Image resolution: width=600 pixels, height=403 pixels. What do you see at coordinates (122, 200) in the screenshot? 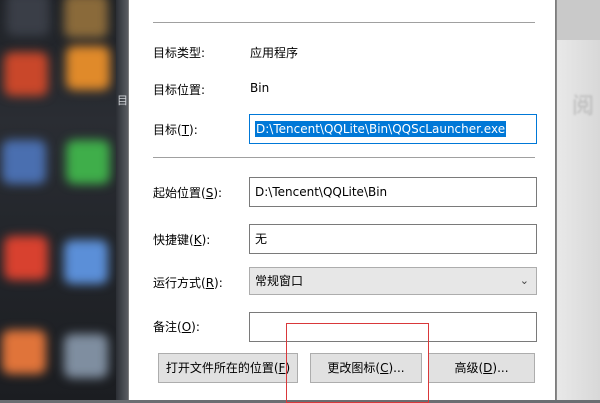
I see `window-edge` at bounding box center [122, 200].